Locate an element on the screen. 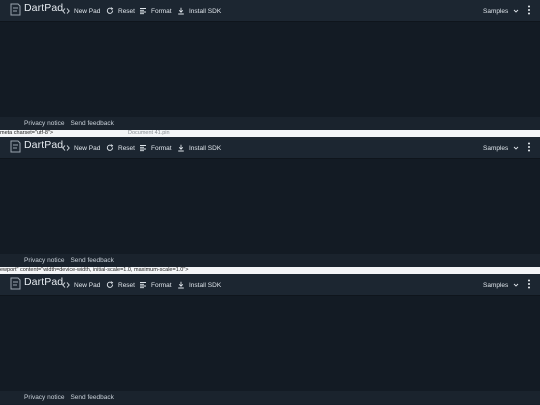 The width and height of the screenshot is (540, 405). document-label: Document 41.pin is located at coordinates (149, 133).